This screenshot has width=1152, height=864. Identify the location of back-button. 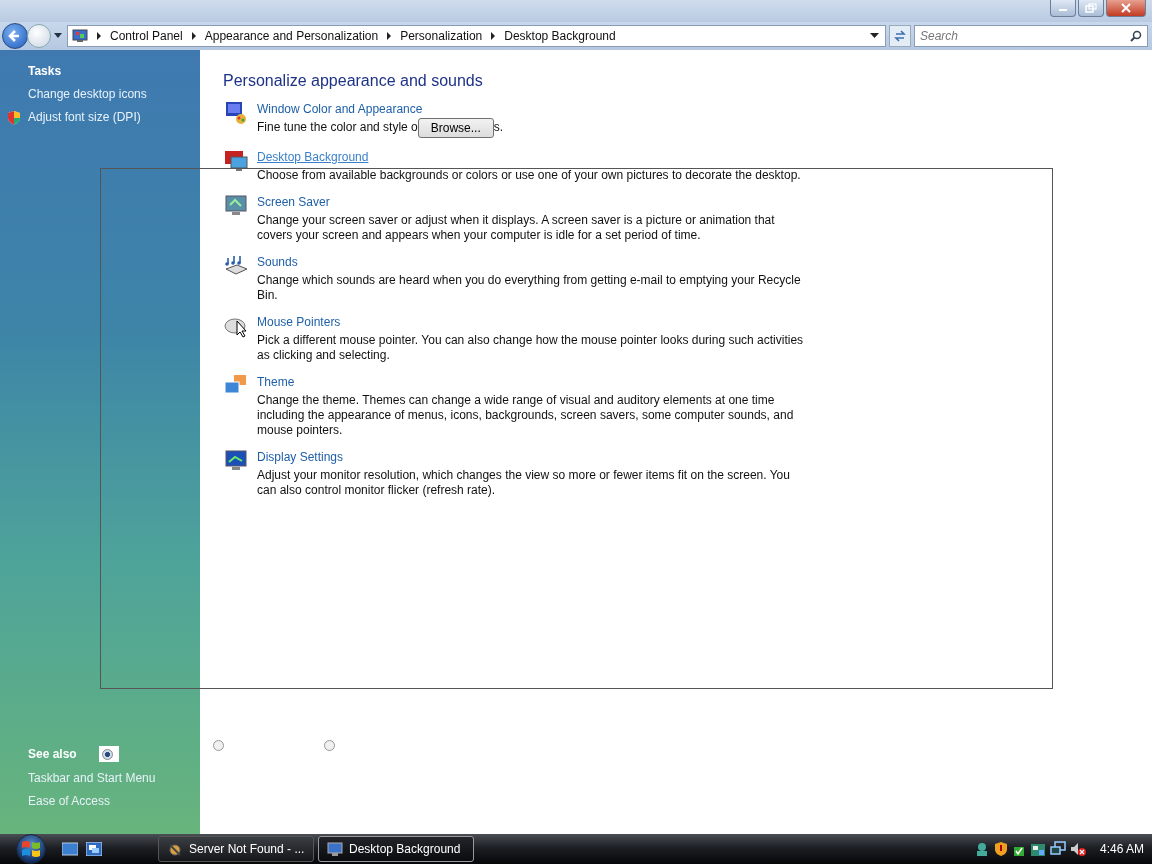
(15, 36).